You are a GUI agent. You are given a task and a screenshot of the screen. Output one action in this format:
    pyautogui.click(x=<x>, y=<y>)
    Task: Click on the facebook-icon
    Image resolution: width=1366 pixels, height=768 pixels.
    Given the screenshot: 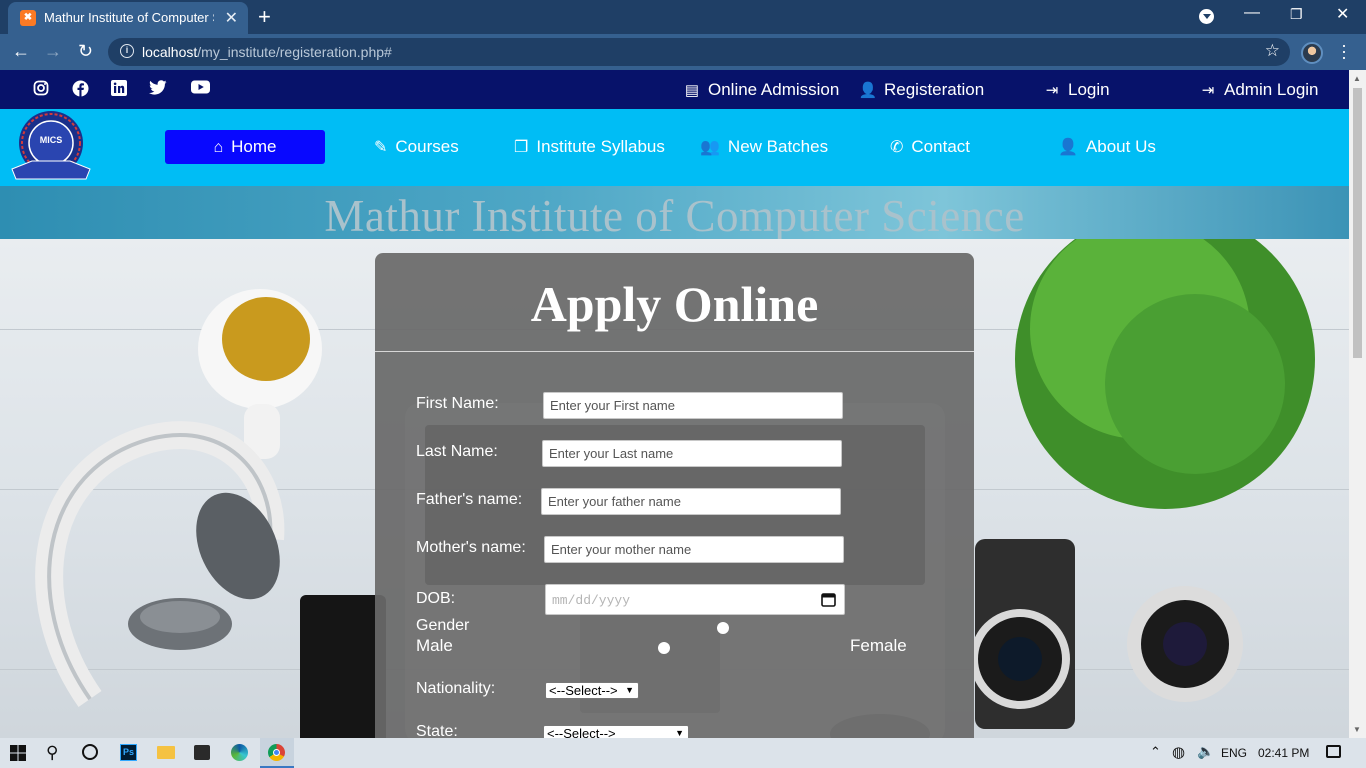 What is the action you would take?
    pyautogui.click(x=80, y=89)
    